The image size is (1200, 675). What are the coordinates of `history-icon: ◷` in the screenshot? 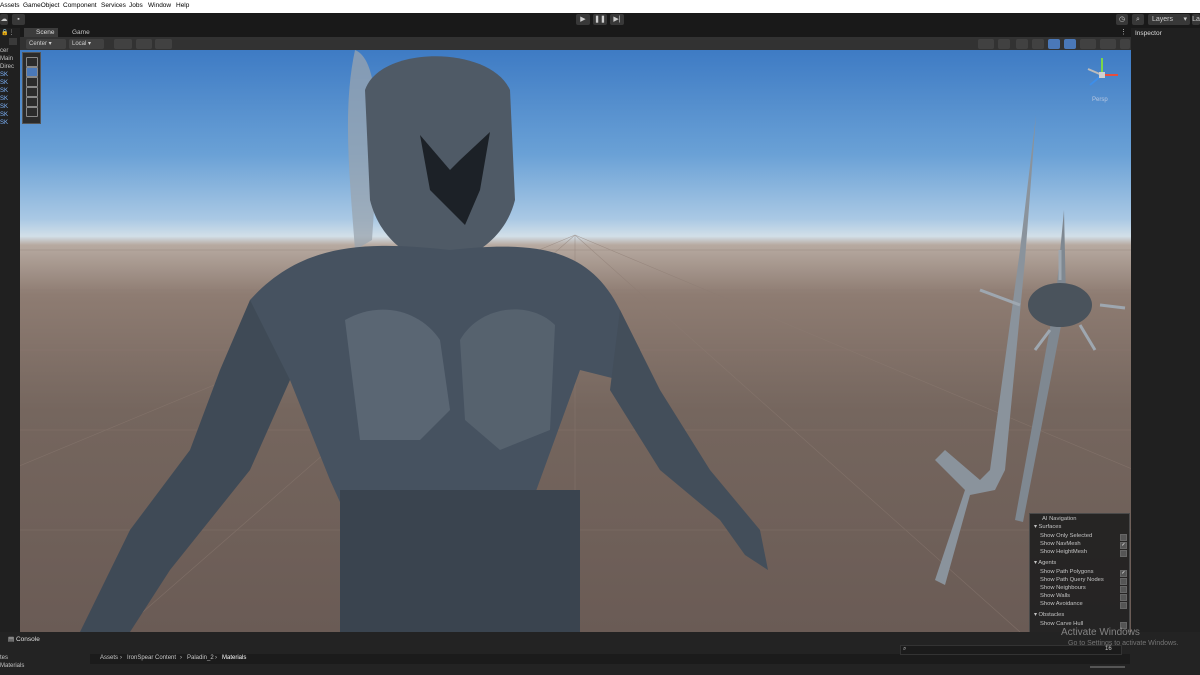 It's located at (1122, 19).